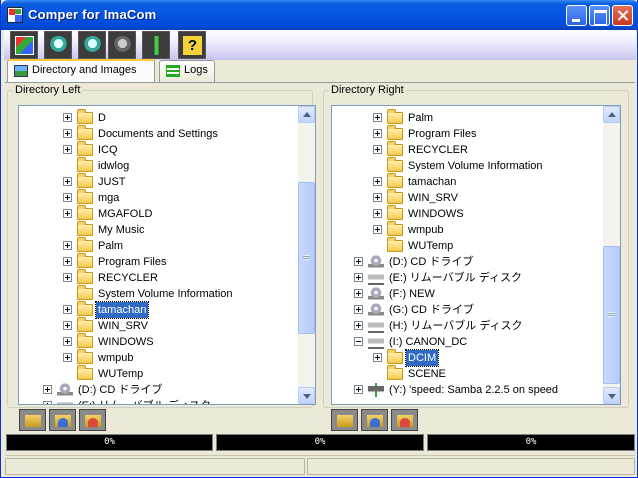  Describe the element at coordinates (467, 373) in the screenshot. I see `tree-folder-item: SCENE` at that location.